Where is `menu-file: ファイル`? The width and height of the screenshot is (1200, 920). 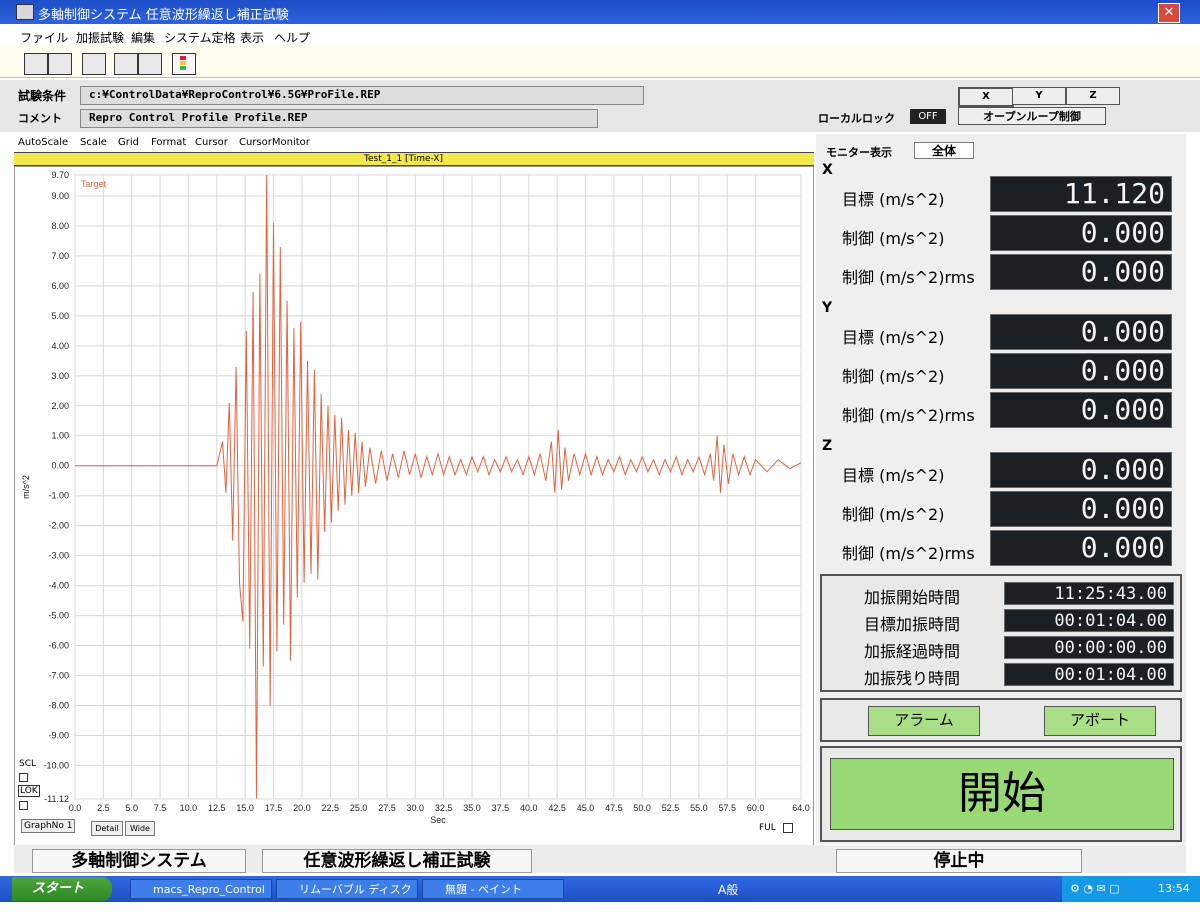 menu-file: ファイル is located at coordinates (44, 37).